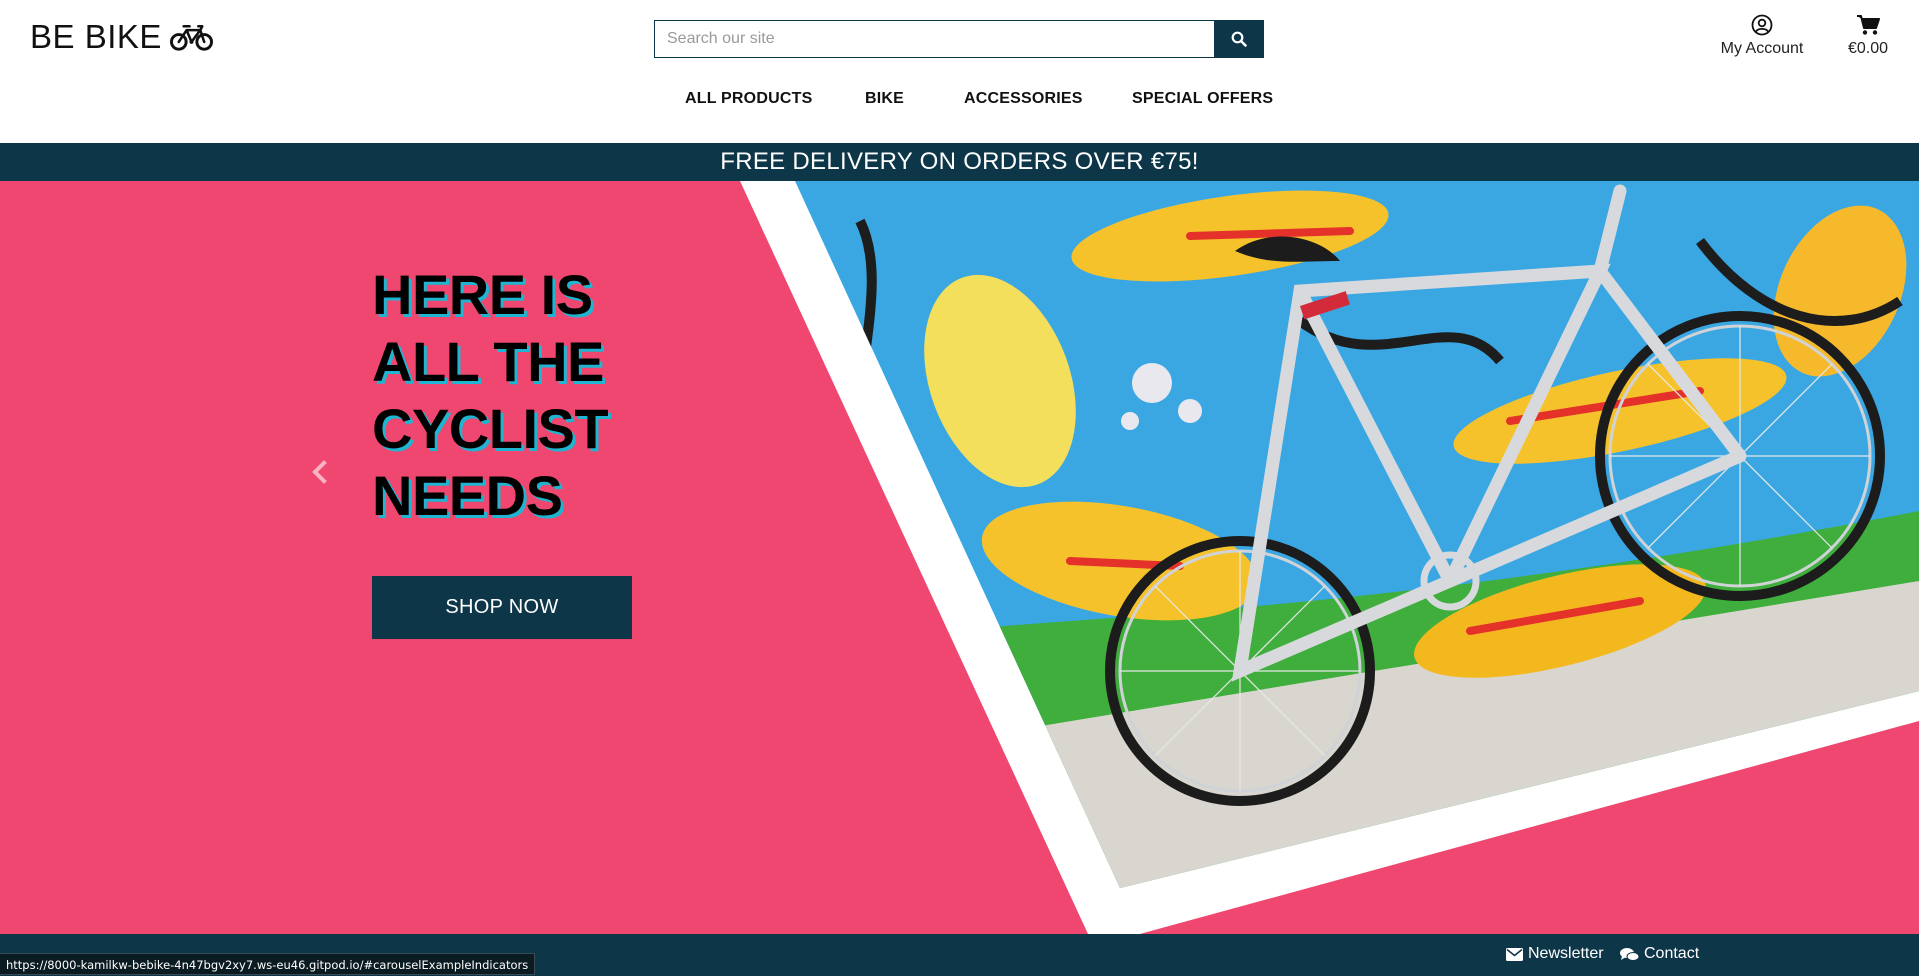 The width and height of the screenshot is (1919, 976). What do you see at coordinates (502, 607) in the screenshot?
I see `shop-now-button: SHOP NOW` at bounding box center [502, 607].